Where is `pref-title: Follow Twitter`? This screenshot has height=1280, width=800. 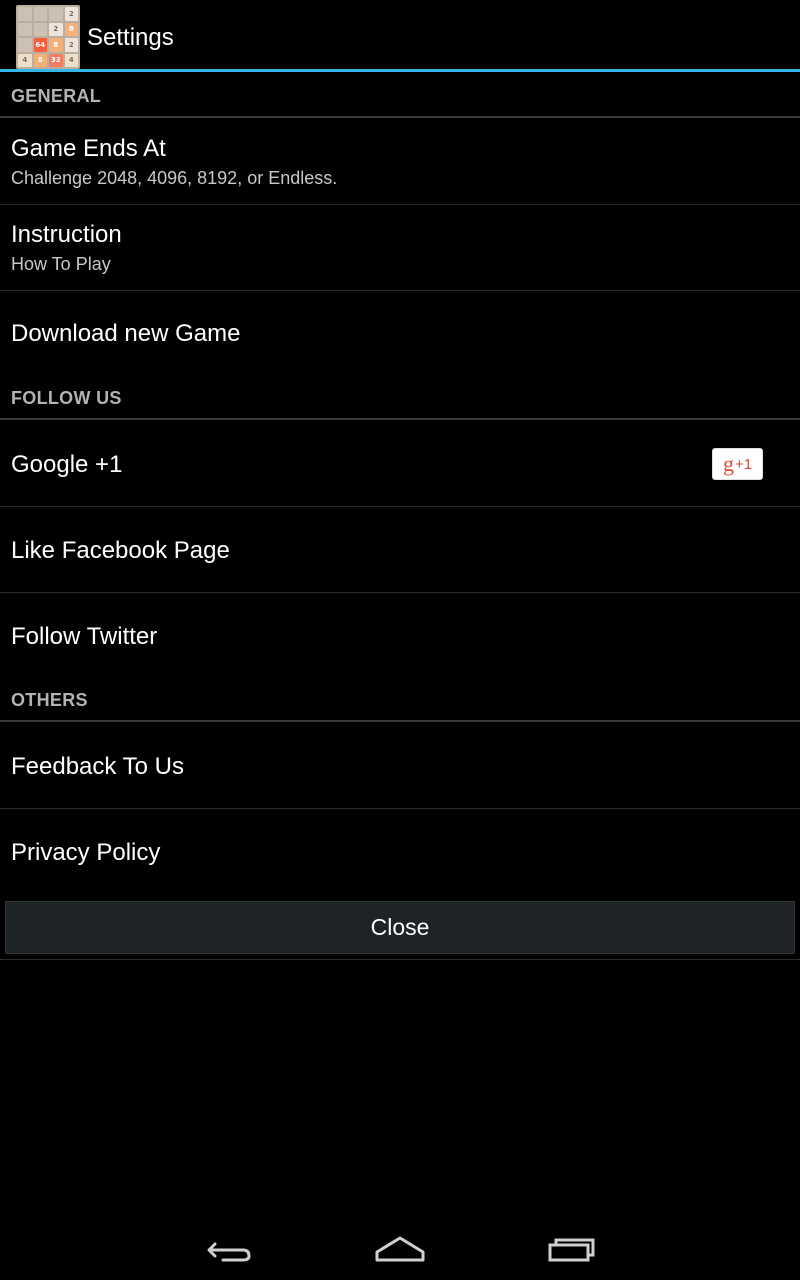 pref-title: Follow Twitter is located at coordinates (84, 636).